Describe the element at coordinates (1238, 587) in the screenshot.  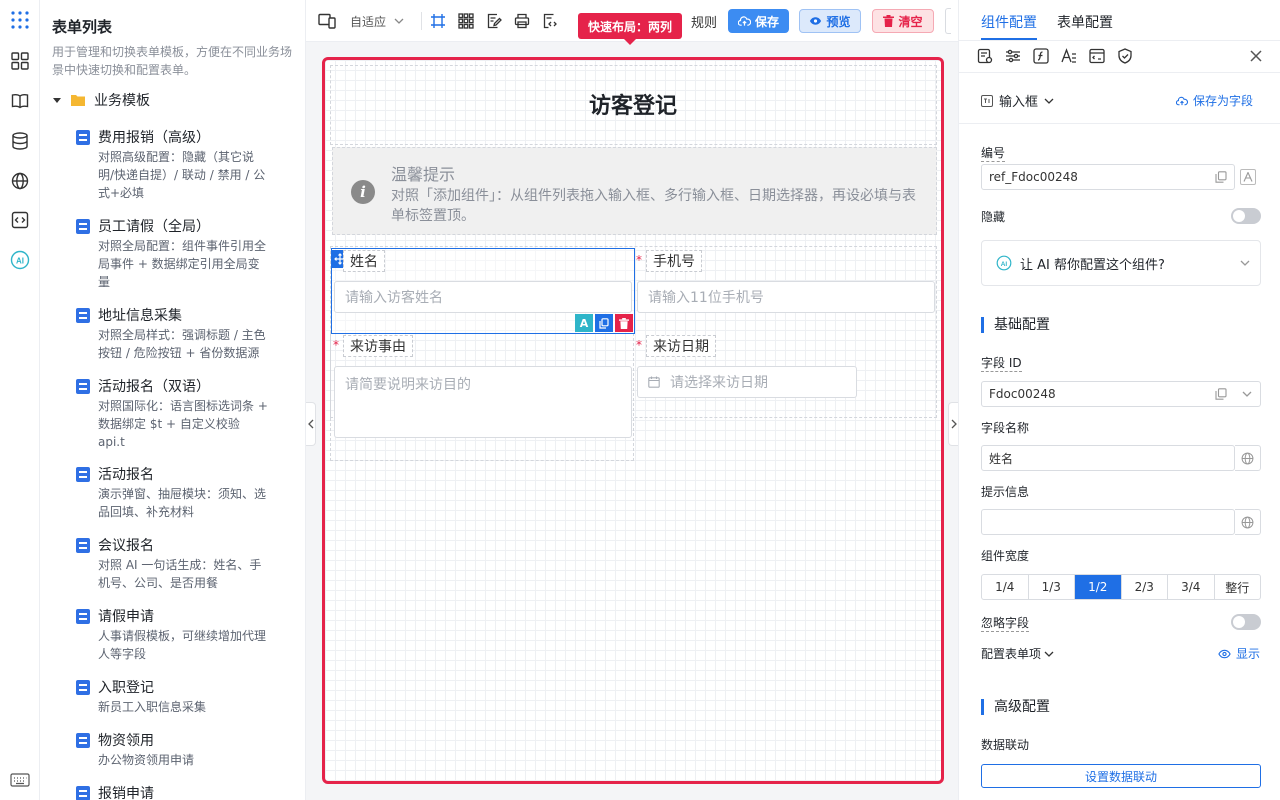
I see `width-option: 整行` at that location.